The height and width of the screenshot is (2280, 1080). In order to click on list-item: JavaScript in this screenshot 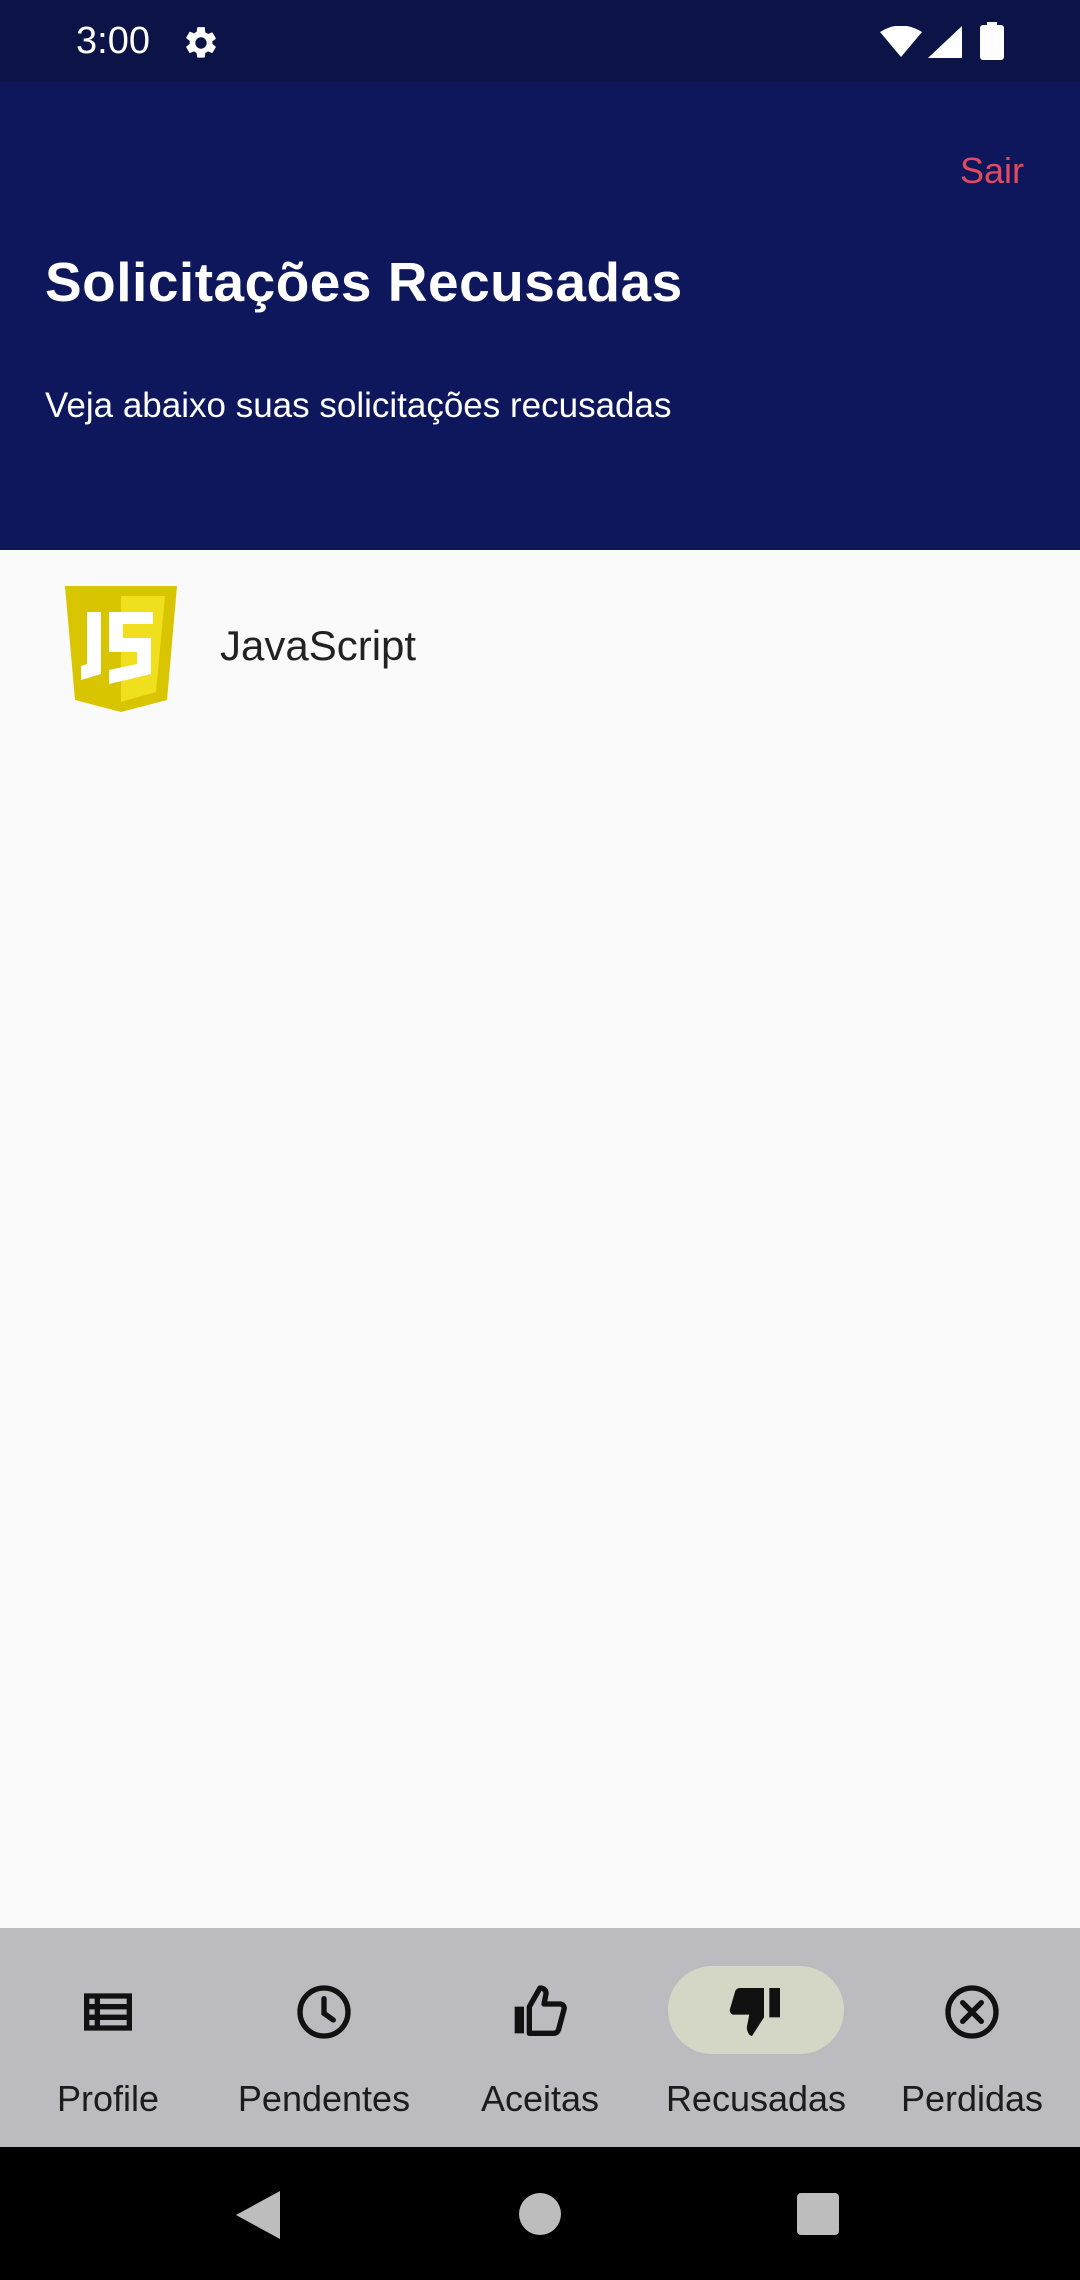, I will do `click(540, 648)`.